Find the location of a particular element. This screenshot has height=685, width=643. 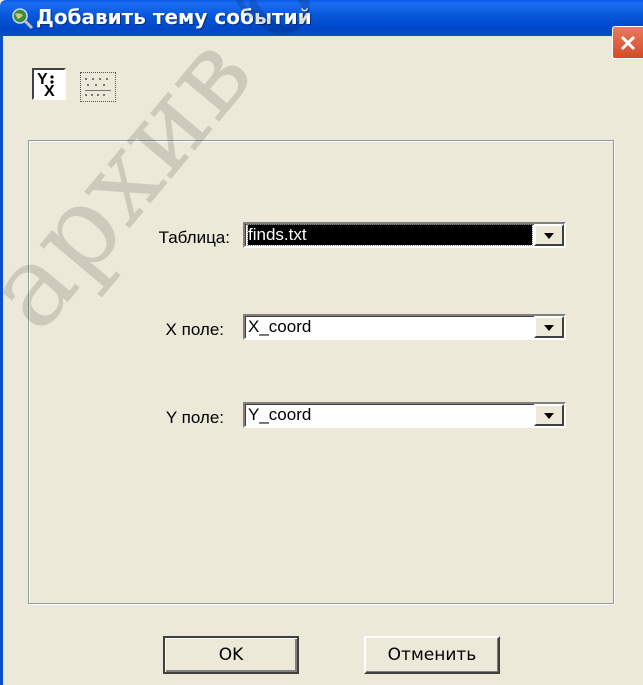

y-field-dropdown-button is located at coordinates (549, 415).